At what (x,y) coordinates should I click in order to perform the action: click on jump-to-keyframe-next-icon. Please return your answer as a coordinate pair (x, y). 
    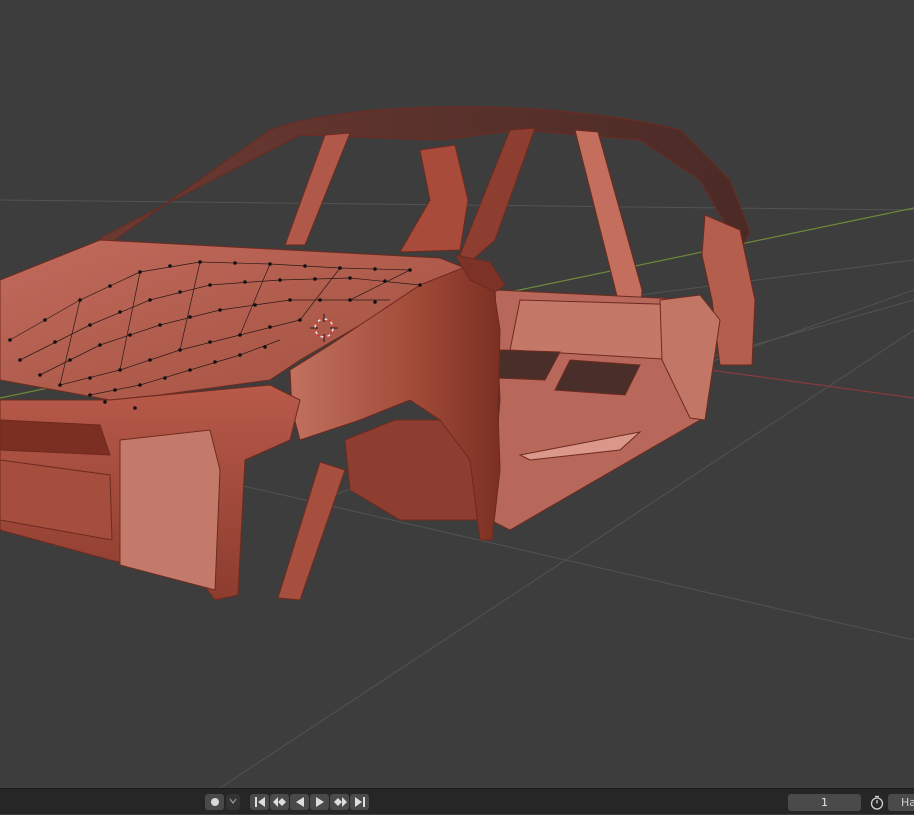
    Looking at the image, I should click on (339, 802).